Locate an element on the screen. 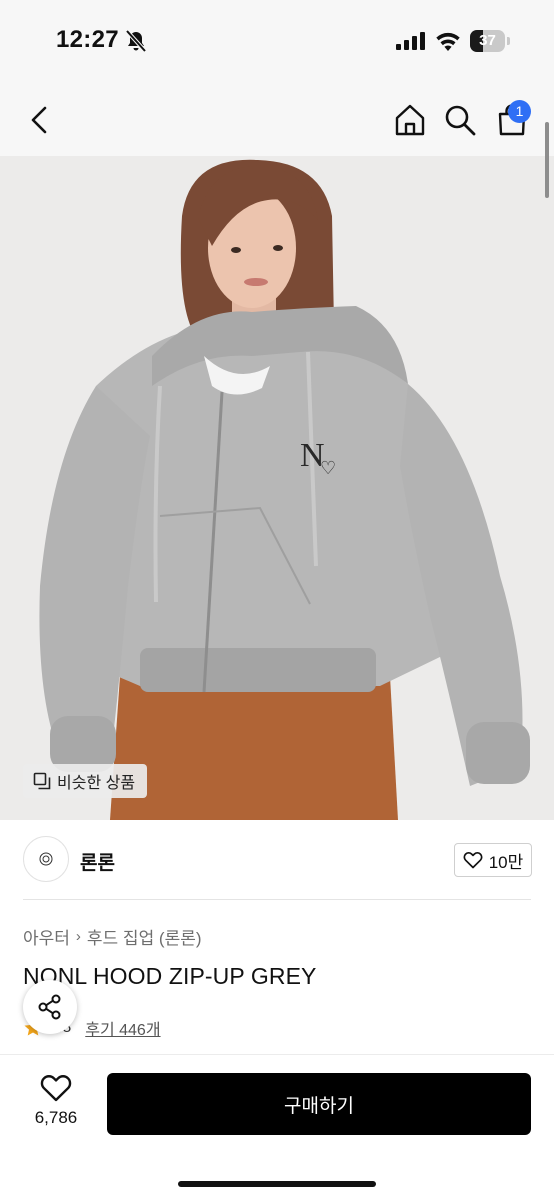  wifi-icon is located at coordinates (448, 41).